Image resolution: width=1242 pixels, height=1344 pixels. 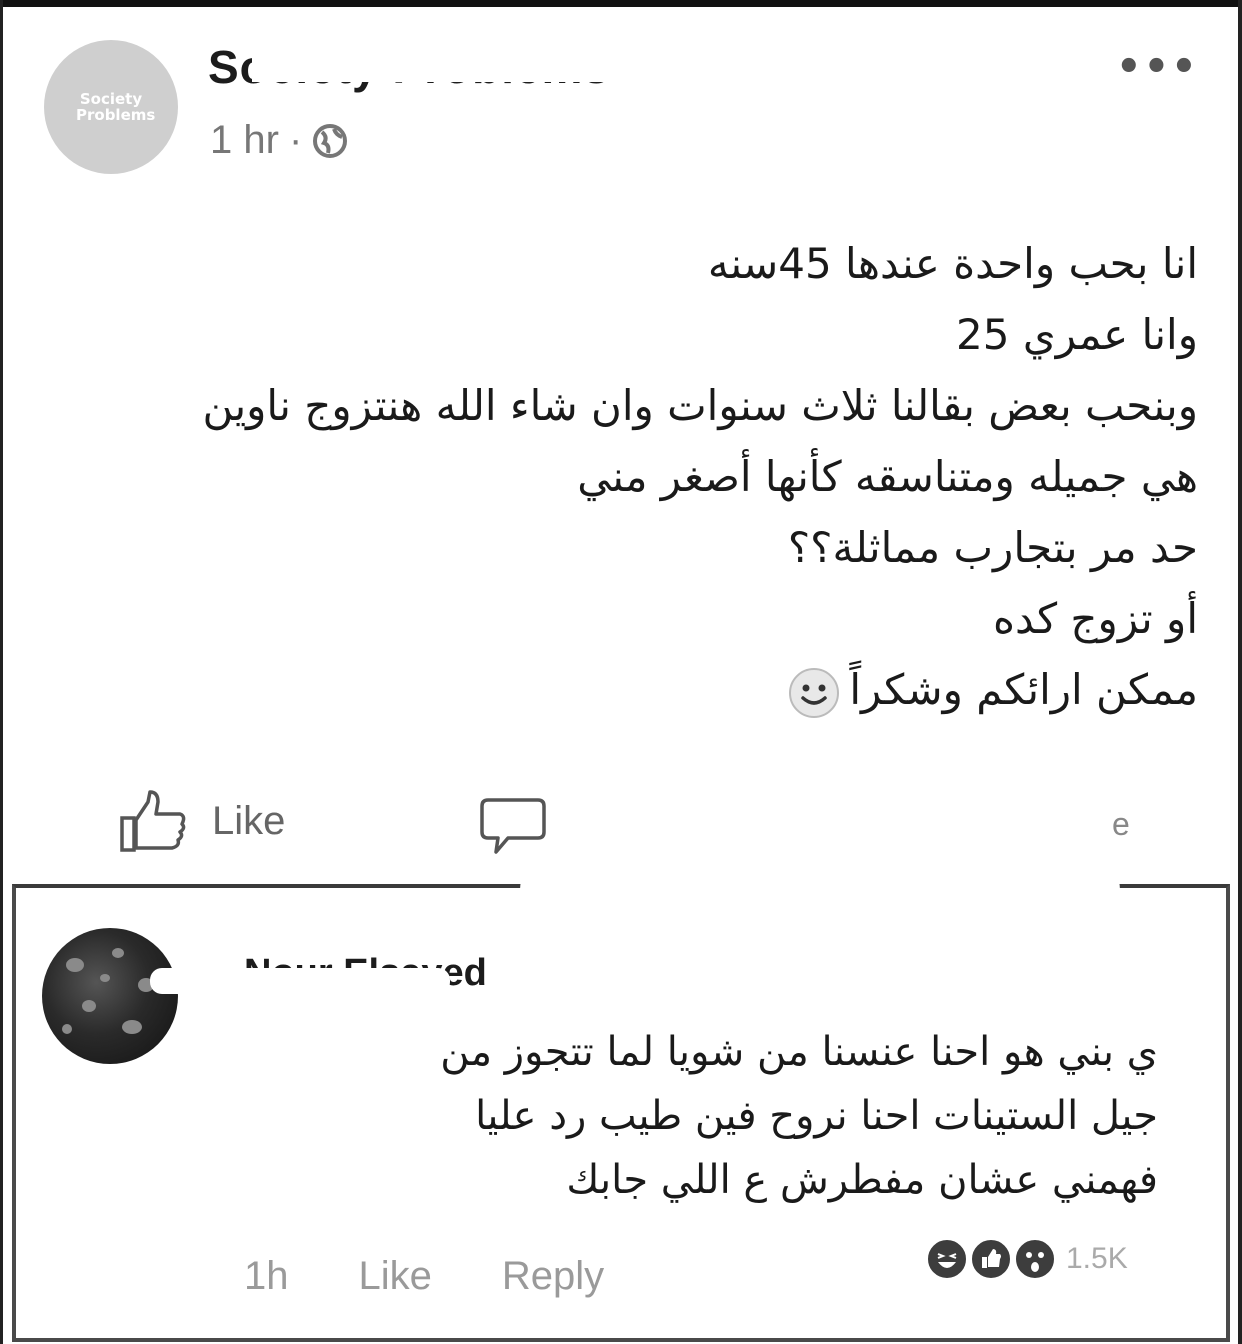 What do you see at coordinates (153, 821) in the screenshot?
I see `thumbs-up-icon` at bounding box center [153, 821].